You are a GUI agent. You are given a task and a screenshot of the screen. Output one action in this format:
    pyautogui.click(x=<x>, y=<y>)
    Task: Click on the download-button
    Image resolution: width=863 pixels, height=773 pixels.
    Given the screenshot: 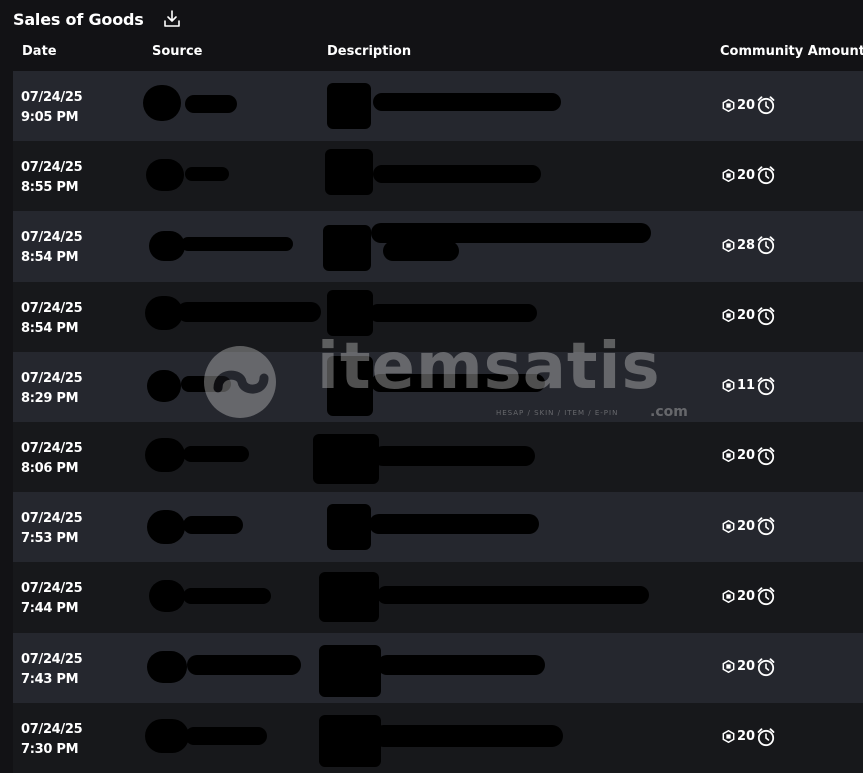 What is the action you would take?
    pyautogui.click(x=172, y=19)
    